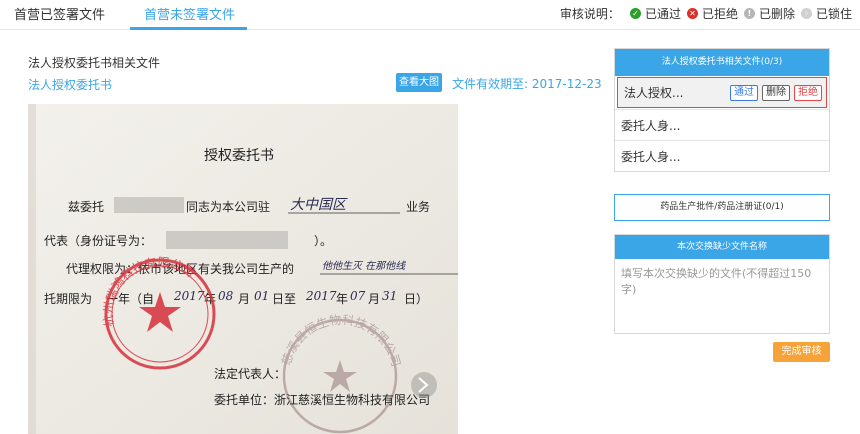 This screenshot has height=434, width=860. I want to click on missing-files-panel: 本次交换缺少文件名称, so click(722, 284).